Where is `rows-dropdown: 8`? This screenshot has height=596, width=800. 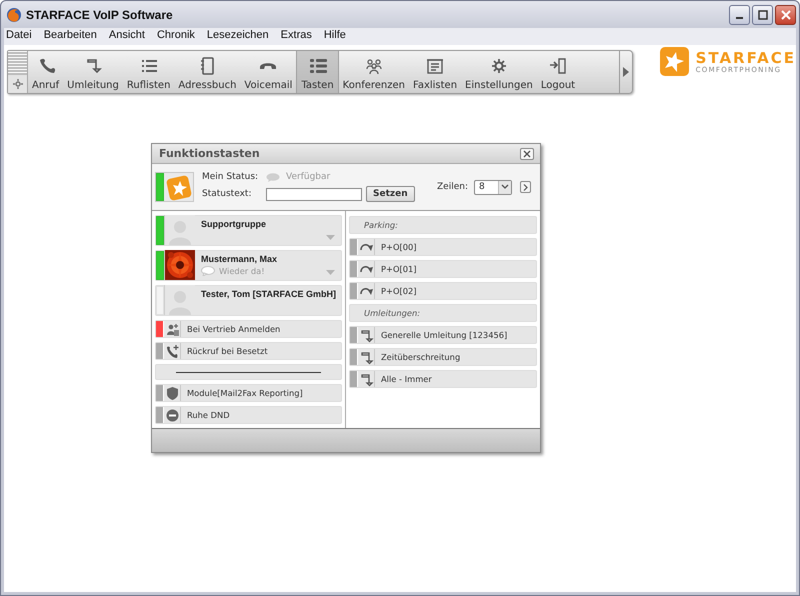 rows-dropdown: 8 is located at coordinates (493, 187).